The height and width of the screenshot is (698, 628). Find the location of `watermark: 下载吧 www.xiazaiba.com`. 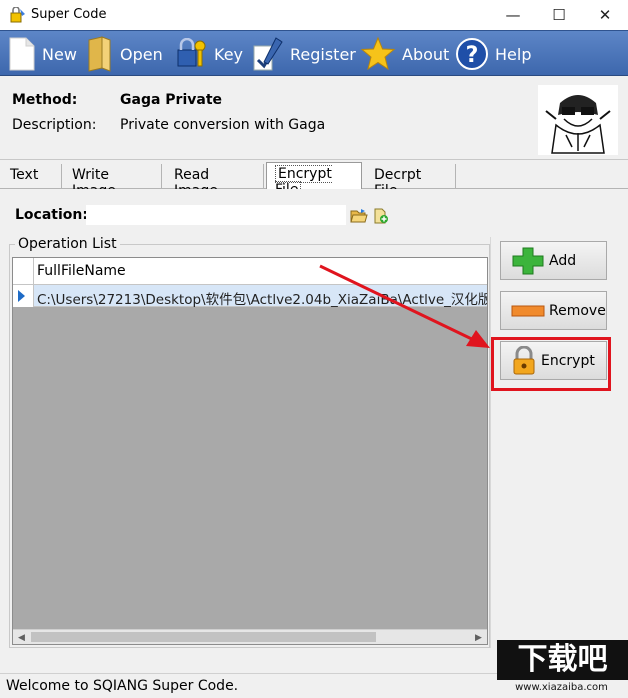

watermark: 下载吧 www.xiazaiba.com is located at coordinates (561, 669).